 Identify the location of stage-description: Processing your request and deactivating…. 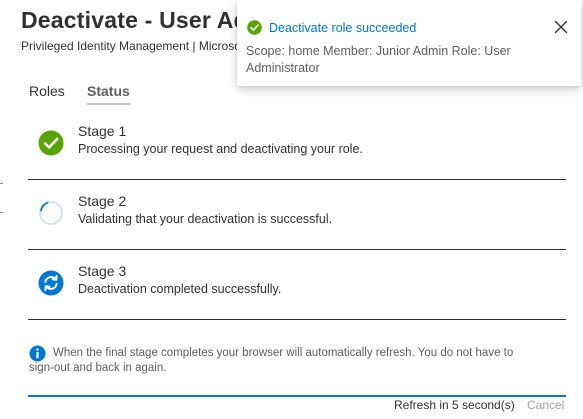
(220, 149).